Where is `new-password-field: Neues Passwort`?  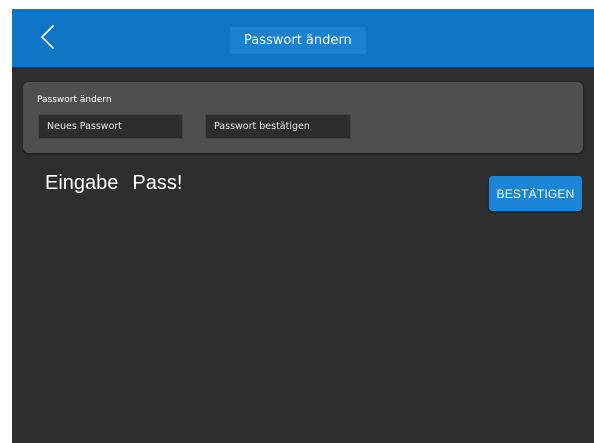
new-password-field: Neues Passwort is located at coordinates (110, 126).